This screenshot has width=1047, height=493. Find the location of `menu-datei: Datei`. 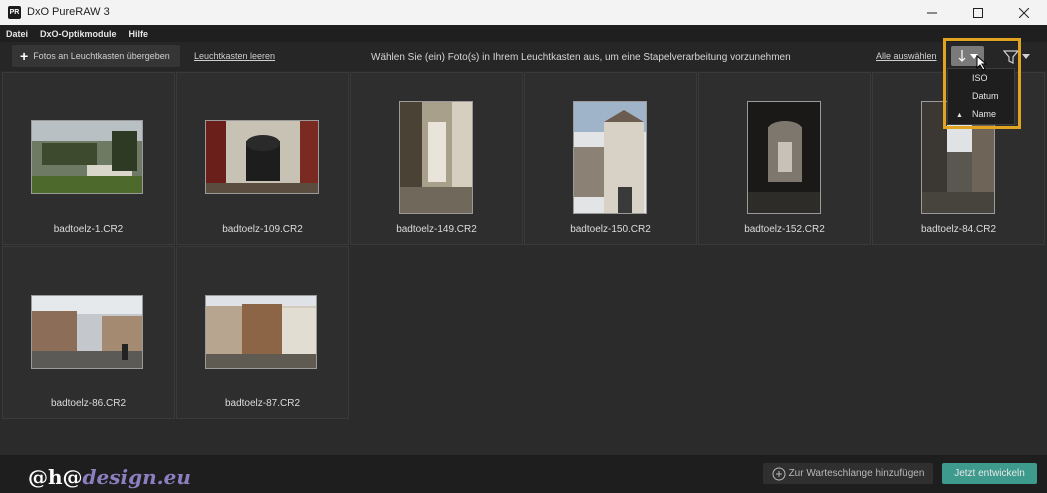

menu-datei: Datei is located at coordinates (17, 34).